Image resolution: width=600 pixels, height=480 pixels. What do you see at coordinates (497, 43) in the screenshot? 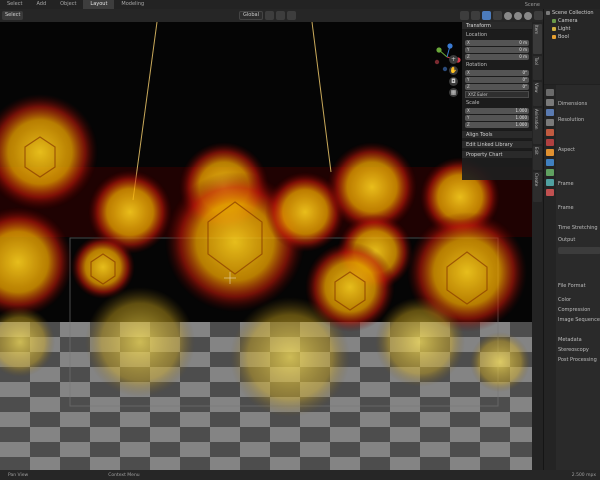
I see `location-x-field: X0 m` at bounding box center [497, 43].